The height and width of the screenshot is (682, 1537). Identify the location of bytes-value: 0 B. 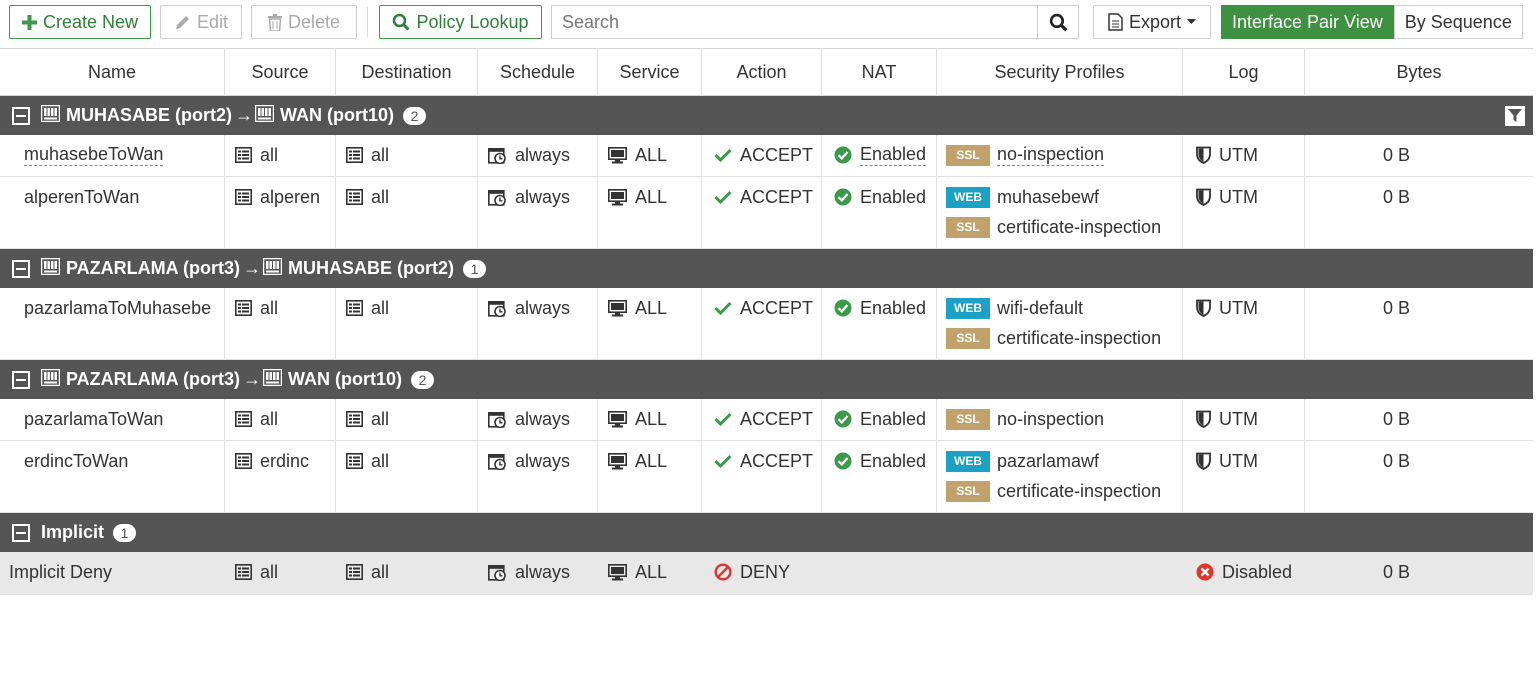
(1397, 307).